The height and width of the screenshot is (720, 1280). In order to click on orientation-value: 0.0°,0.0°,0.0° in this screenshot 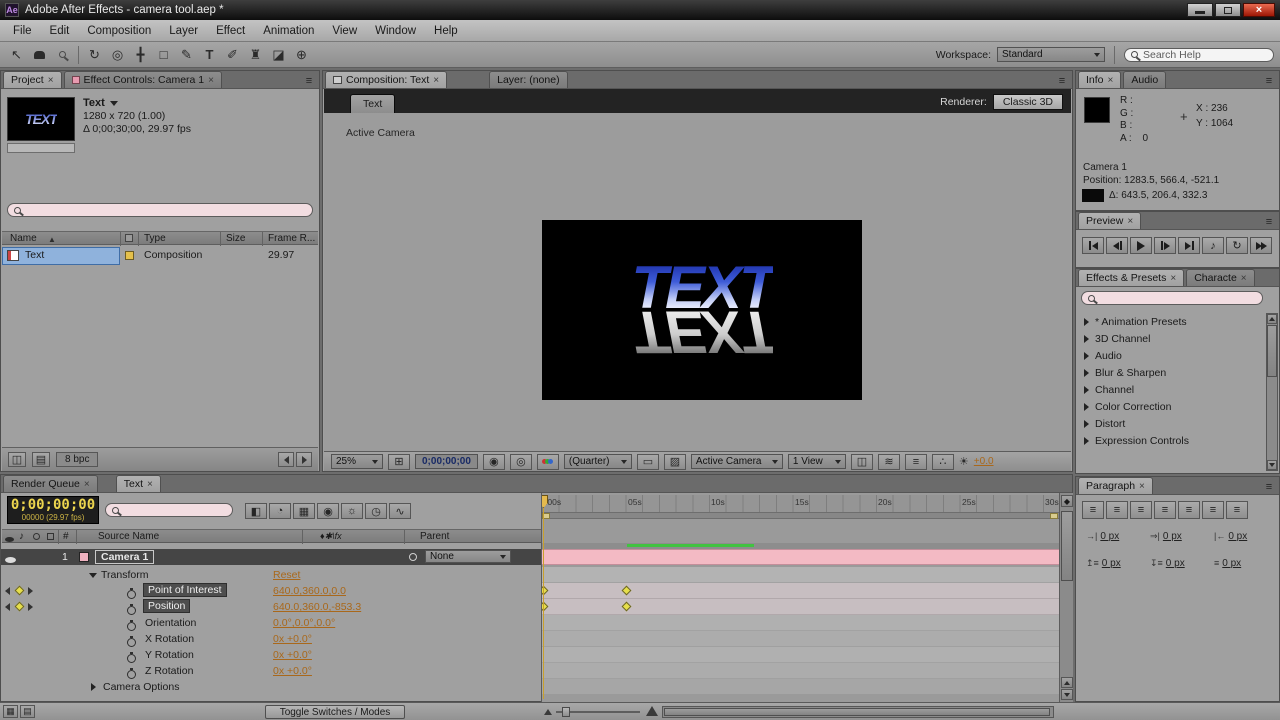, I will do `click(304, 623)`.